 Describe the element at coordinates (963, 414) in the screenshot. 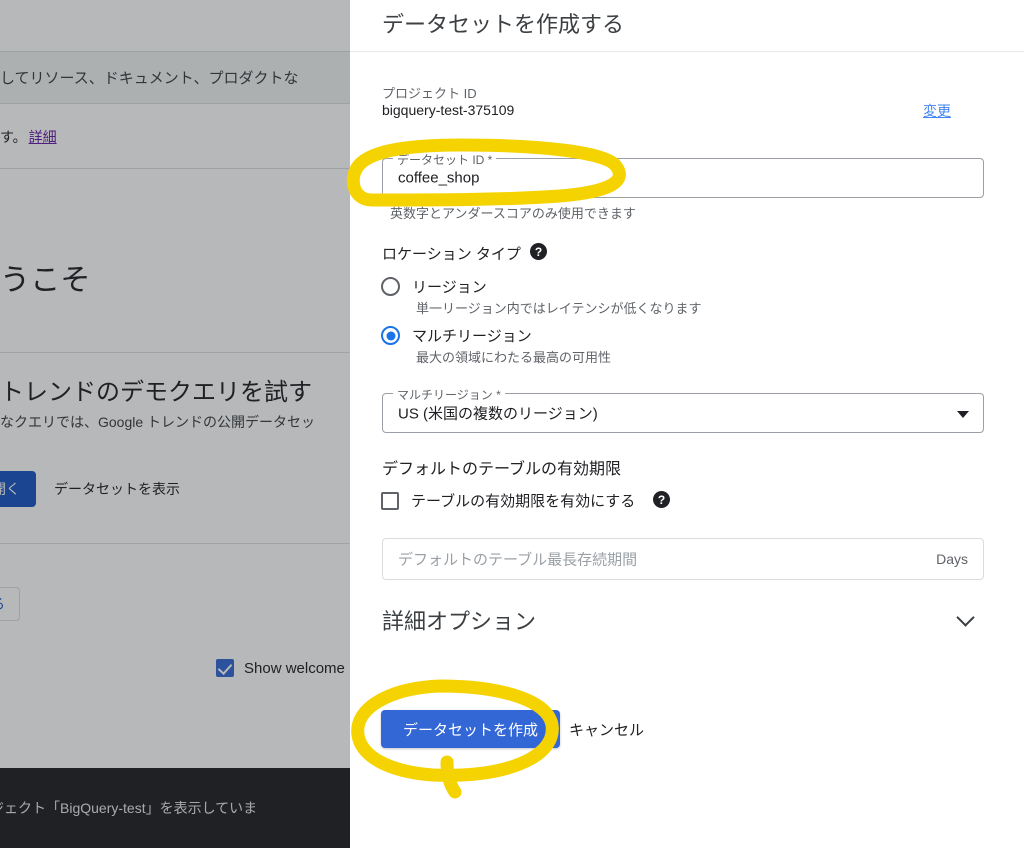

I see `chevron-down-icon` at that location.